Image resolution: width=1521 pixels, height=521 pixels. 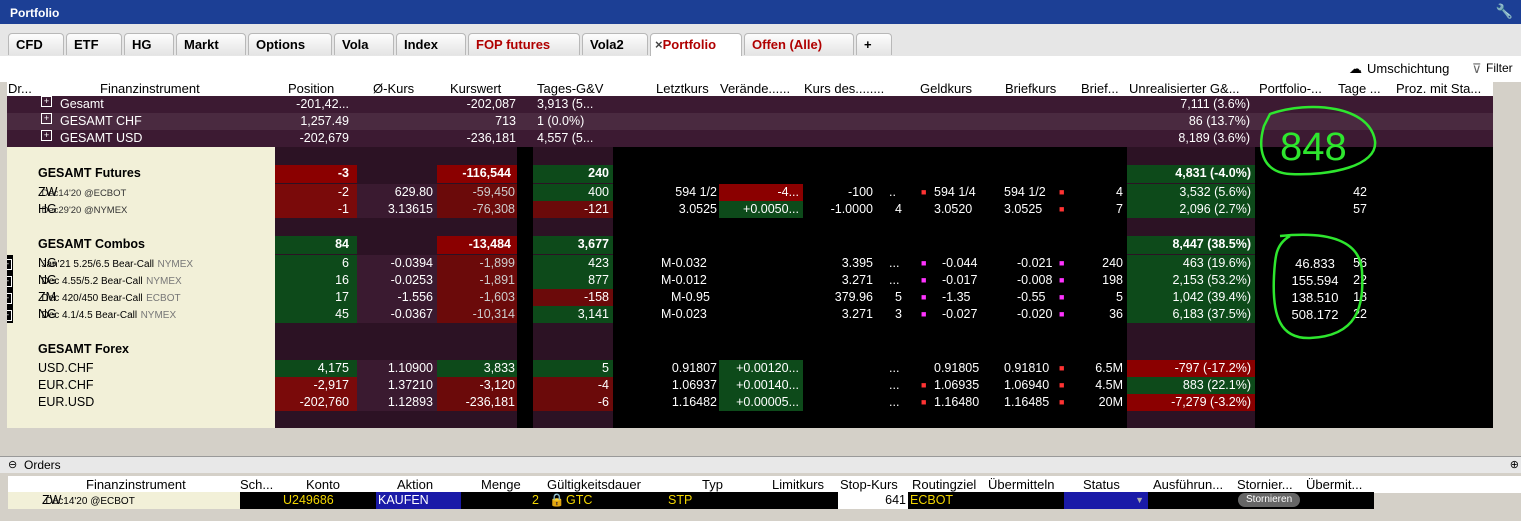 I want to click on cancel-order-button: Stornieren, so click(x=1269, y=500).